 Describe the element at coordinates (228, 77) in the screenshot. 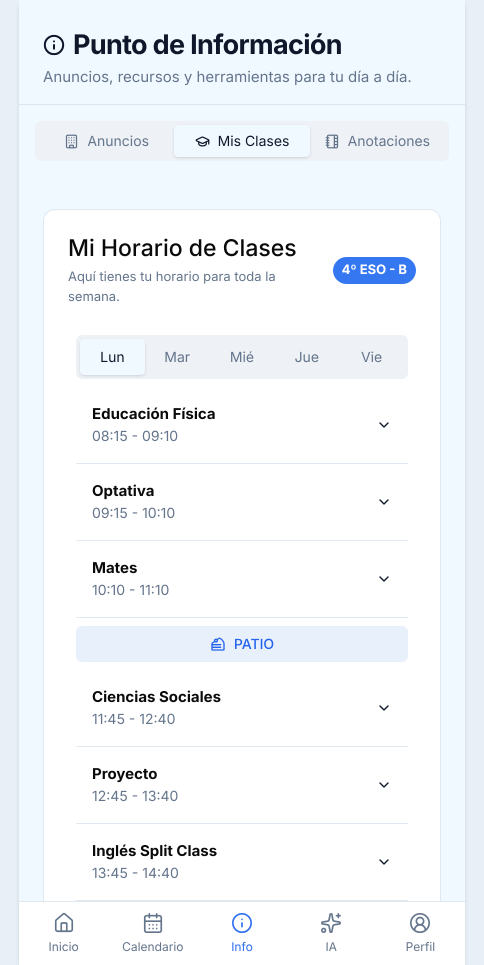

I see `page-subtitle: Anuncios, recursos y herramientas para tu día a día.` at that location.